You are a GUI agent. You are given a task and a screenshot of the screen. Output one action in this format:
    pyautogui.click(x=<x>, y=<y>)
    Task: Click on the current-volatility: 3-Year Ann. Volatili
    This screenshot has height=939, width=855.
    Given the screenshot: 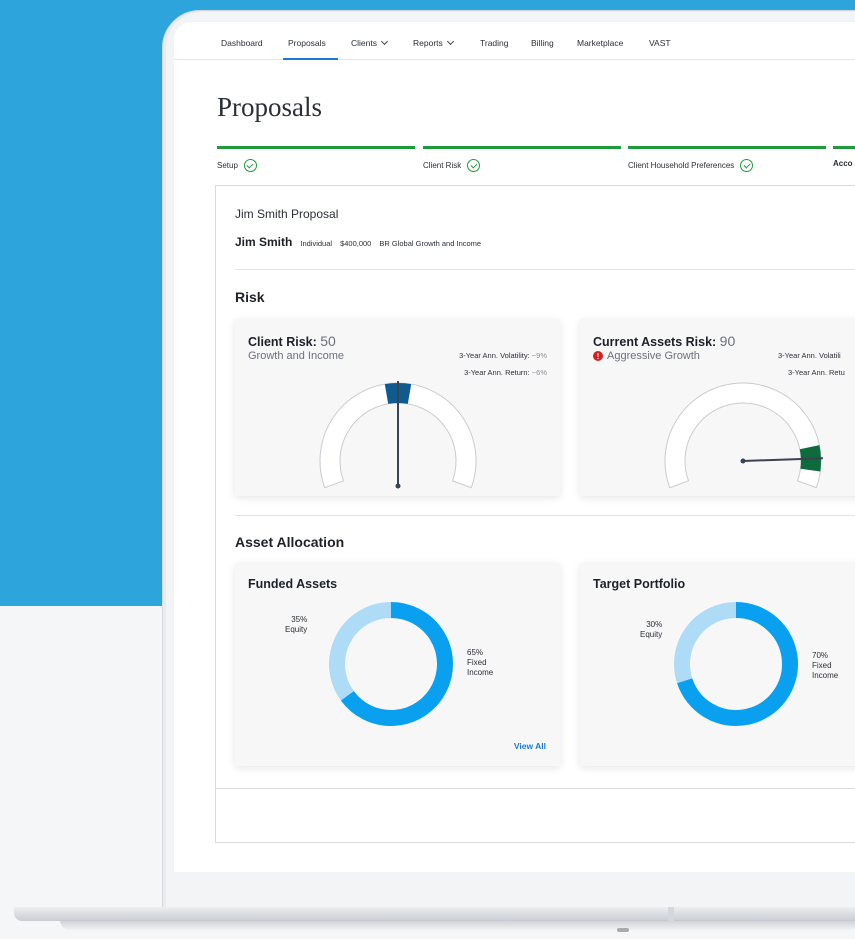 What is the action you would take?
    pyautogui.click(x=809, y=355)
    